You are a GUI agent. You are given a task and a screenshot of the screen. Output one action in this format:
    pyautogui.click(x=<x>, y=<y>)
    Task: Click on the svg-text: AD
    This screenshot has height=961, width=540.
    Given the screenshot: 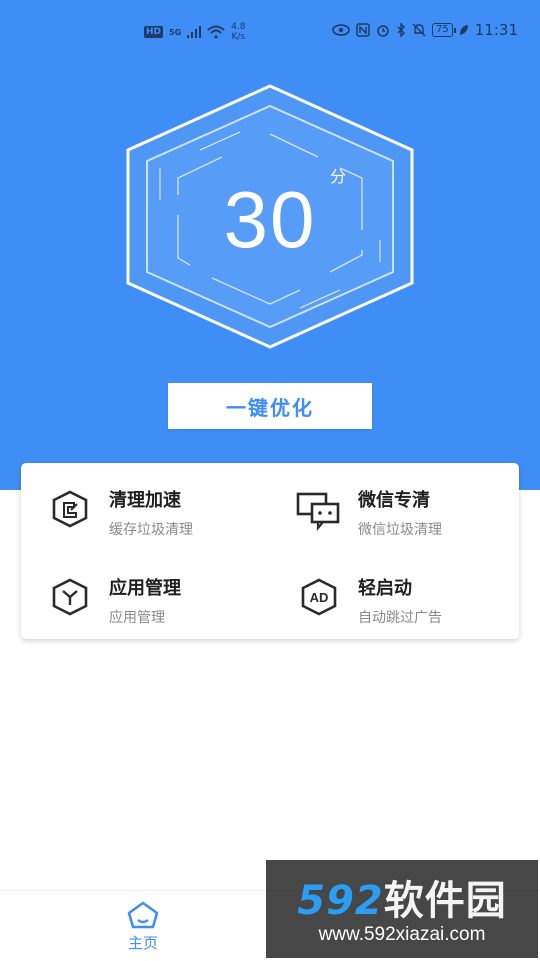 What is the action you would take?
    pyautogui.click(x=319, y=597)
    